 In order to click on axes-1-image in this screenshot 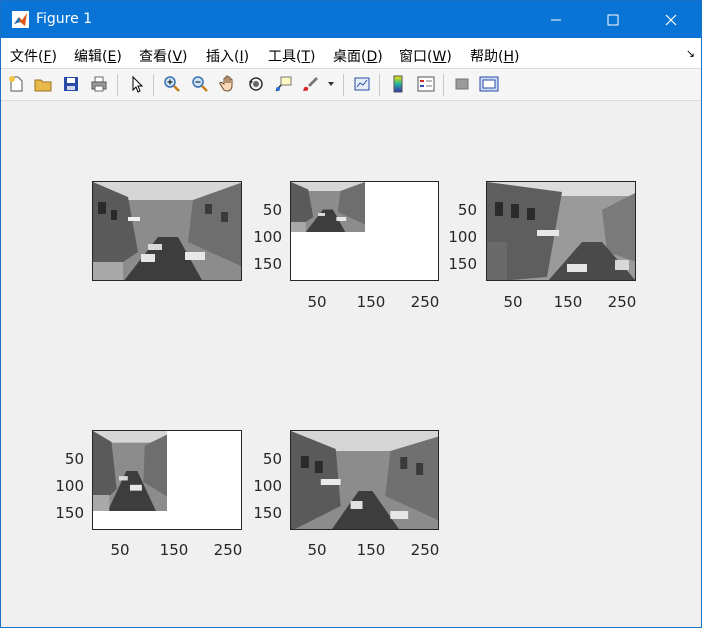, I will do `click(167, 231)`.